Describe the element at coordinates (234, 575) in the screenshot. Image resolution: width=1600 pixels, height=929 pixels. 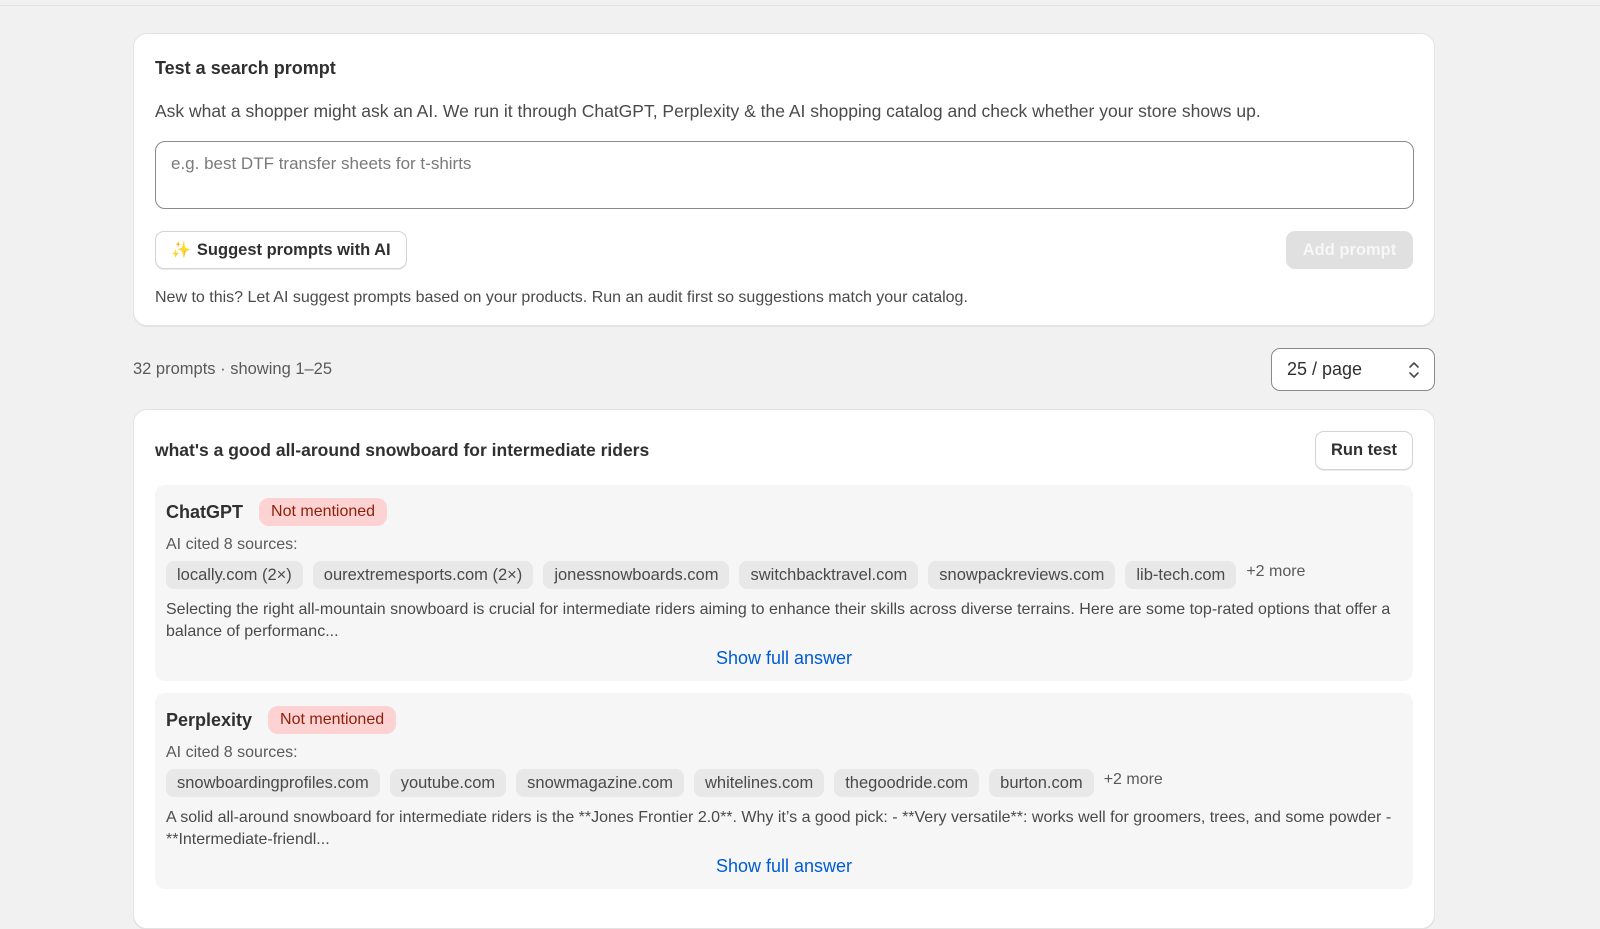
I see `source-chip: locally.com (2×)` at that location.